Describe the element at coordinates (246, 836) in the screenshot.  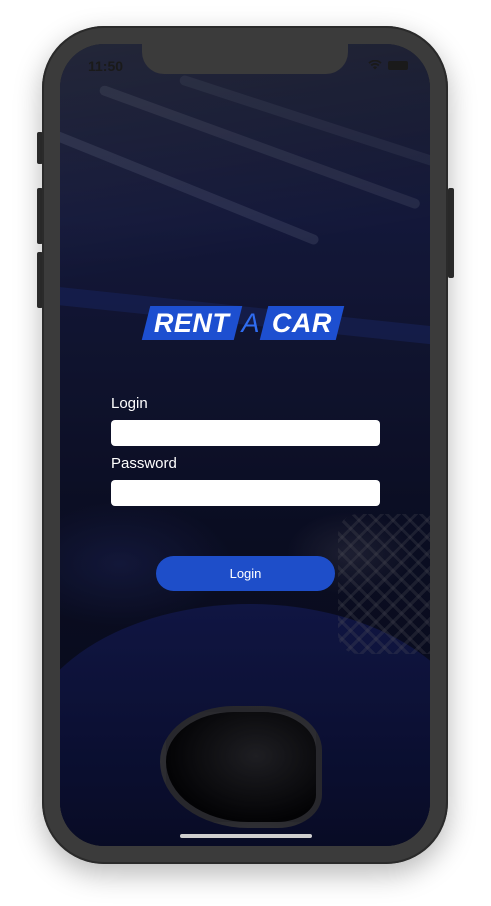
I see `home-indicator` at that location.